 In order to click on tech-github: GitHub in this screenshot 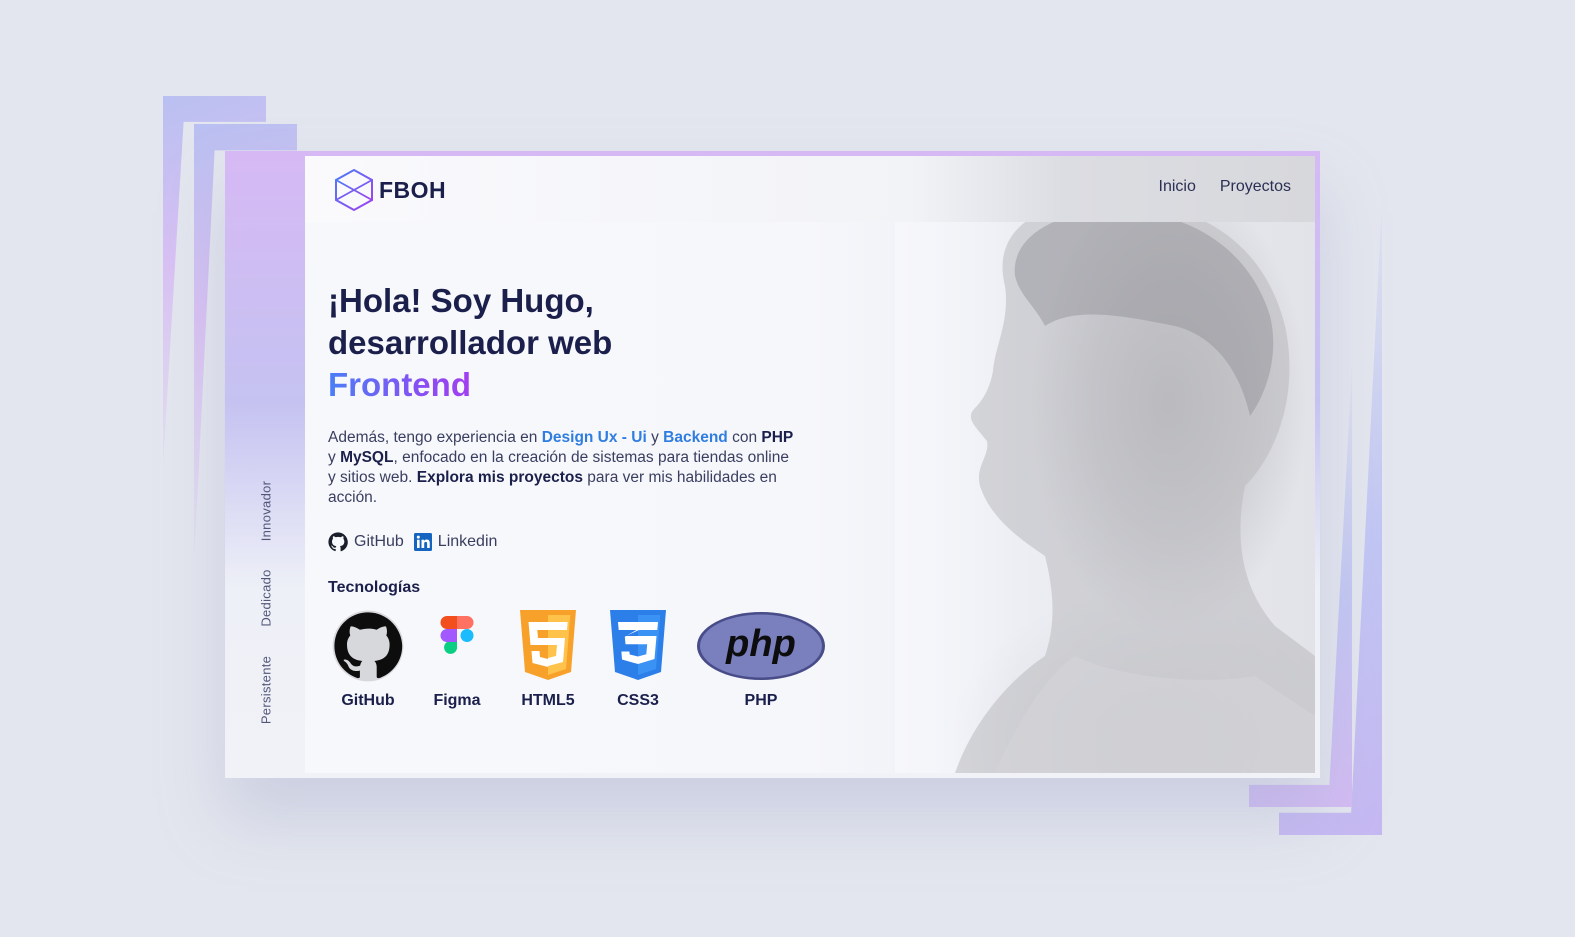, I will do `click(368, 660)`.